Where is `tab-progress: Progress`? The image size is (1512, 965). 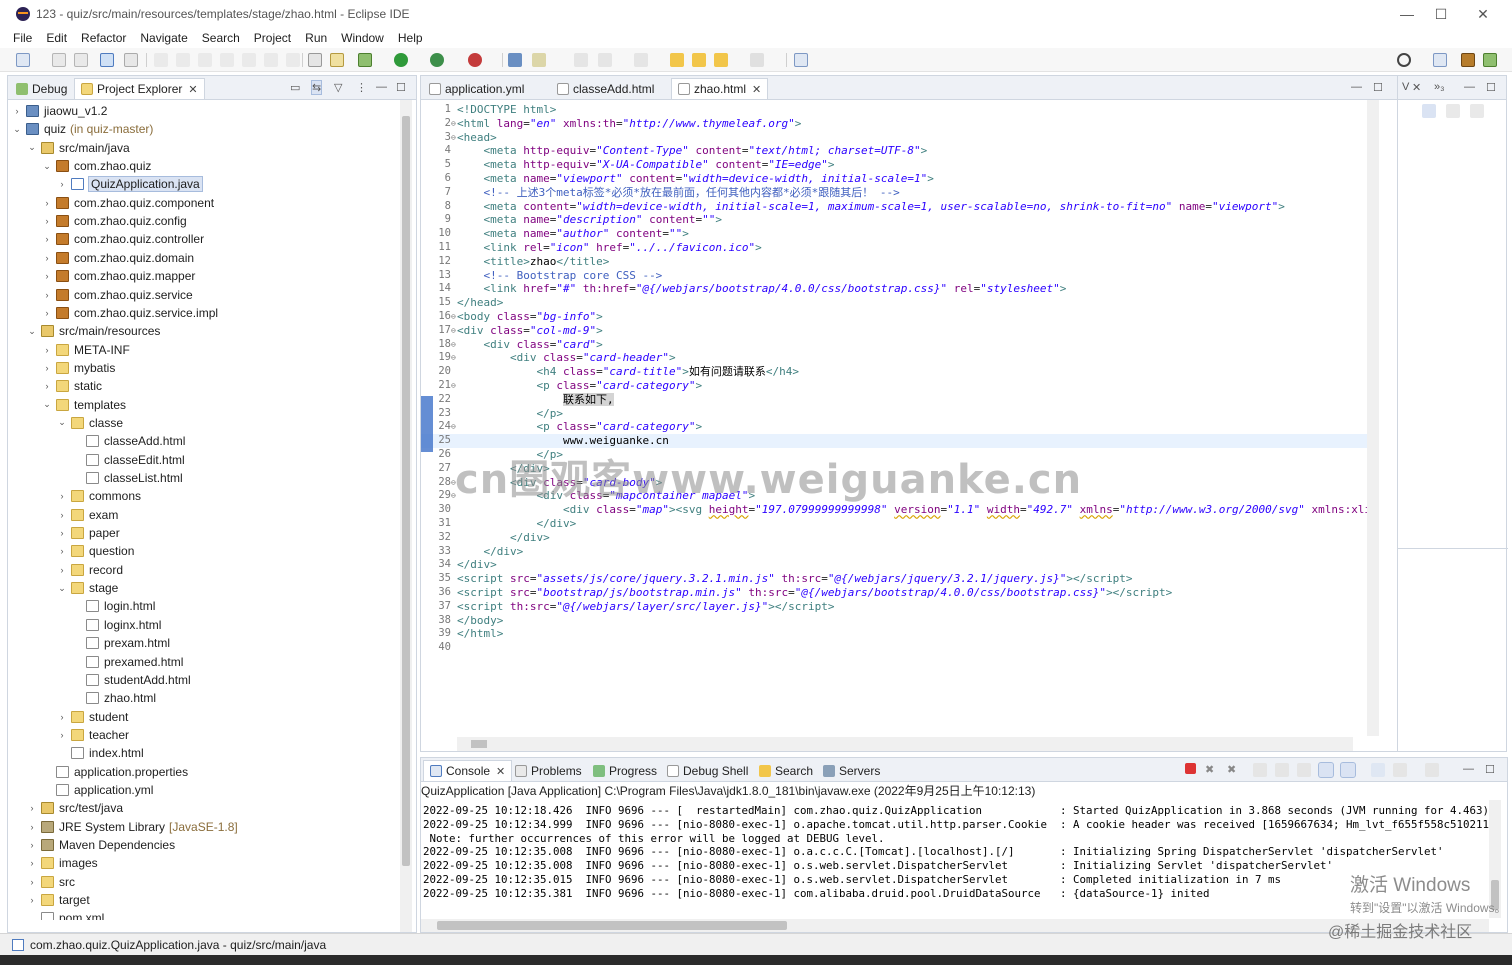 tab-progress: Progress is located at coordinates (625, 770).